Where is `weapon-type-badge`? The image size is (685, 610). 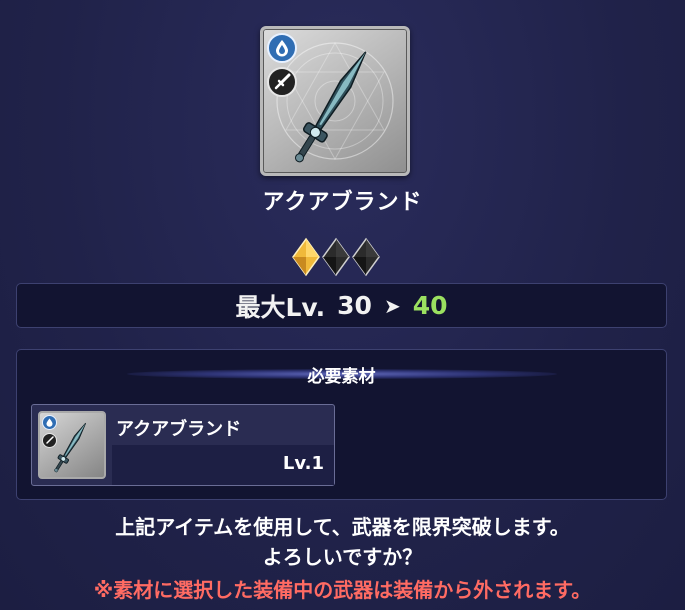 weapon-type-badge is located at coordinates (282, 82).